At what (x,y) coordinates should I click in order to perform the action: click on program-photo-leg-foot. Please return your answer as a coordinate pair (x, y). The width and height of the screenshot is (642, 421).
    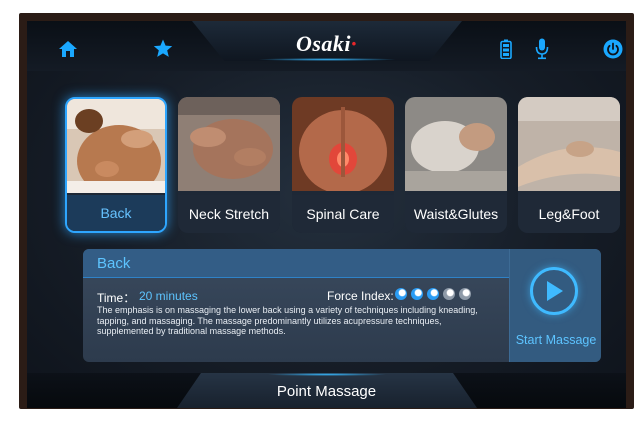
    Looking at the image, I should click on (569, 144).